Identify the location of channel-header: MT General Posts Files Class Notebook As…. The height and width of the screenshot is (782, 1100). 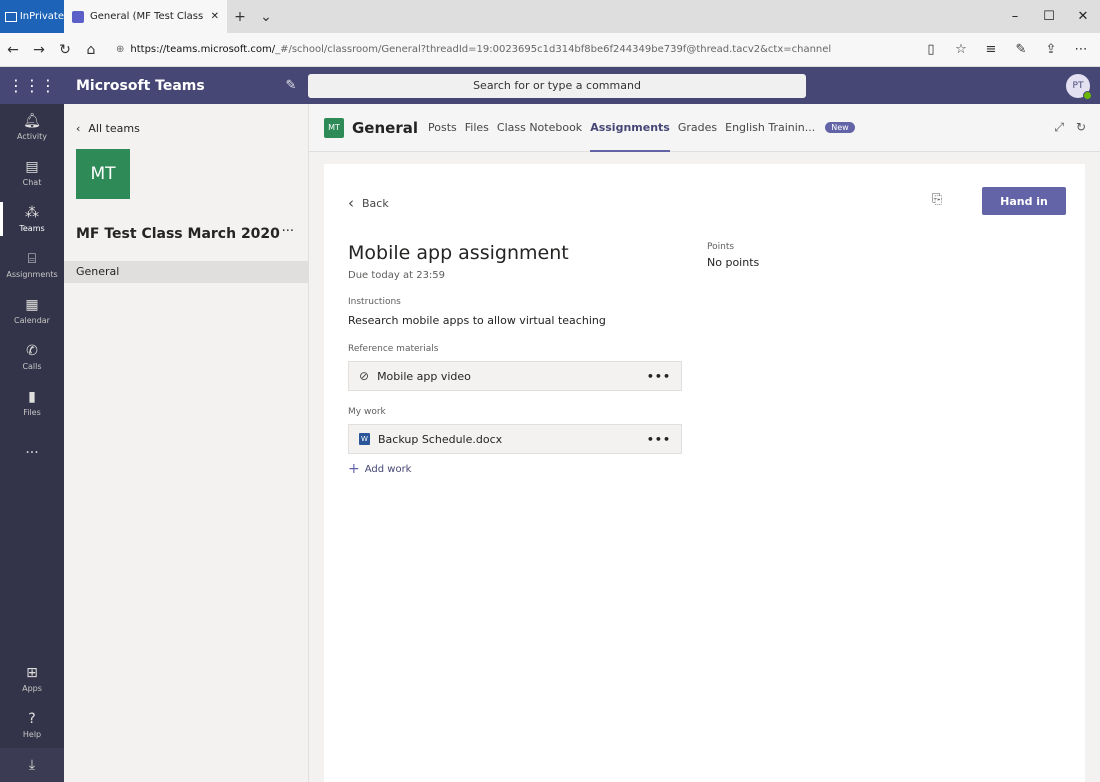
(704, 128).